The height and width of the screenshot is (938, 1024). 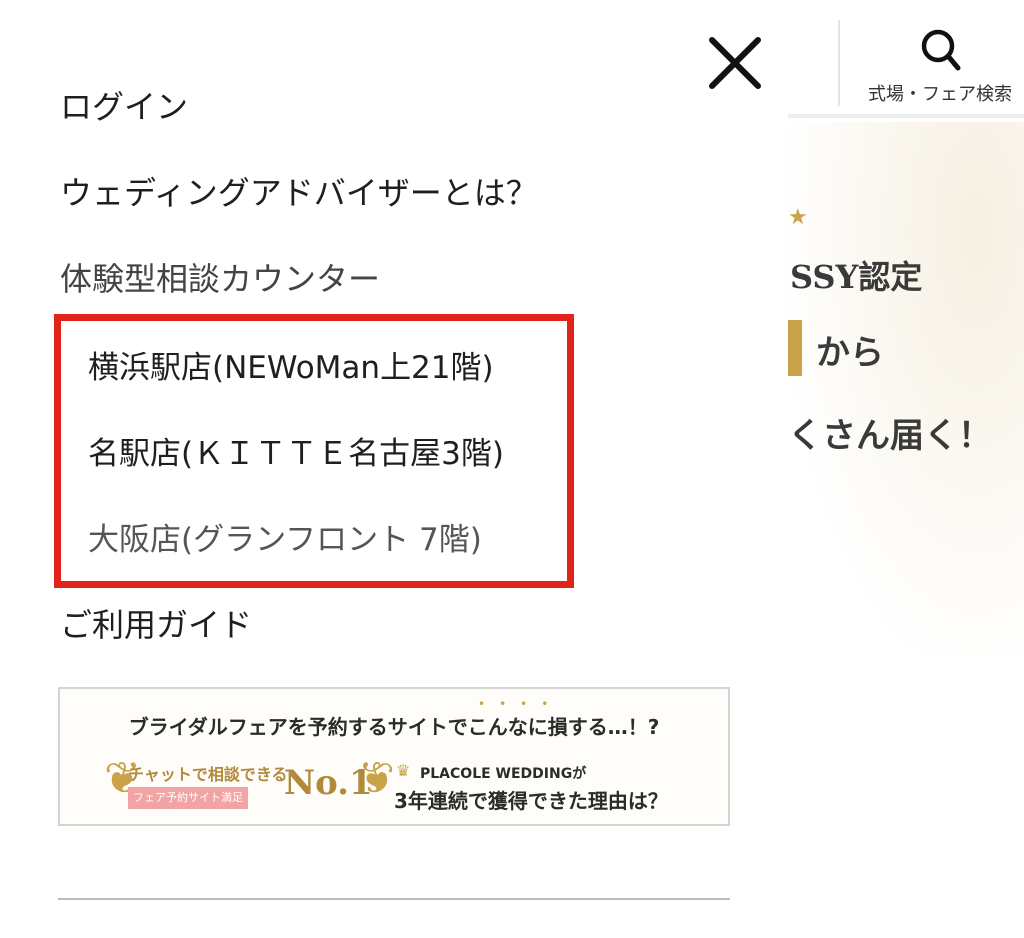 I want to click on hero-text-line3: くさん届く！, so click(x=890, y=436).